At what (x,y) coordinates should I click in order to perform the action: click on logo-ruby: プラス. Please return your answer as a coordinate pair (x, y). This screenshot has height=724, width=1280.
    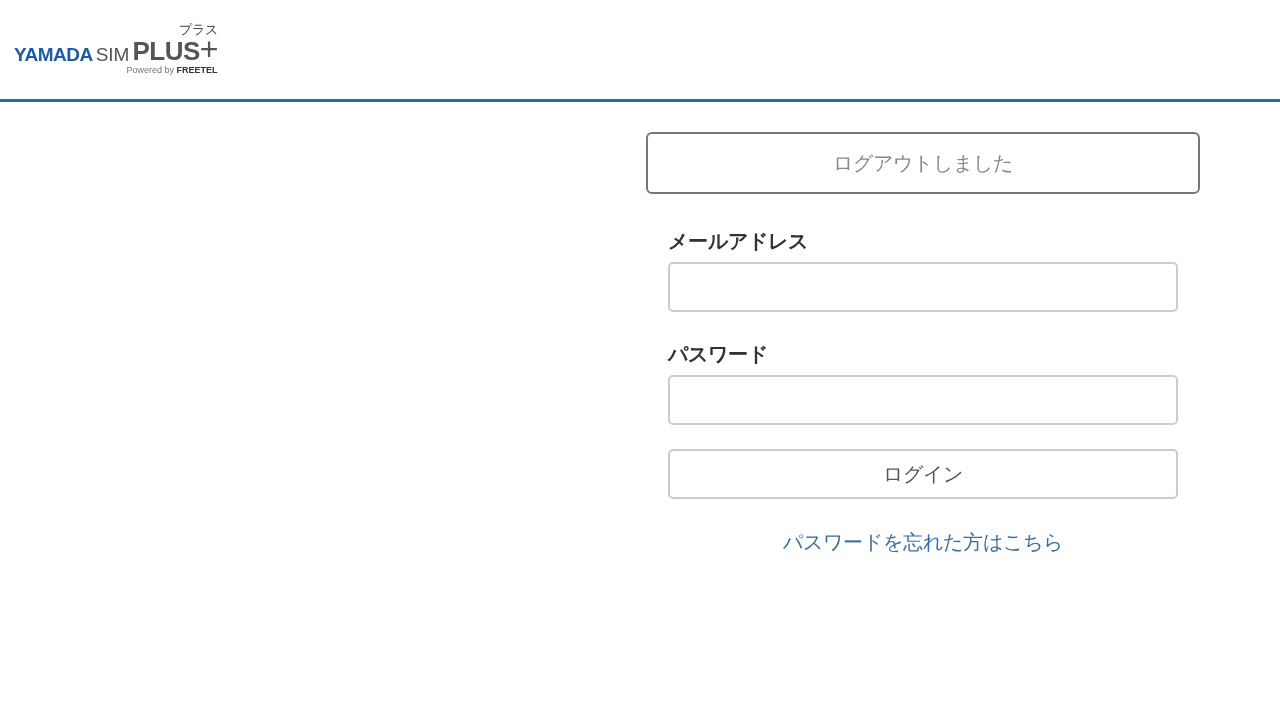
    Looking at the image, I should click on (199, 30).